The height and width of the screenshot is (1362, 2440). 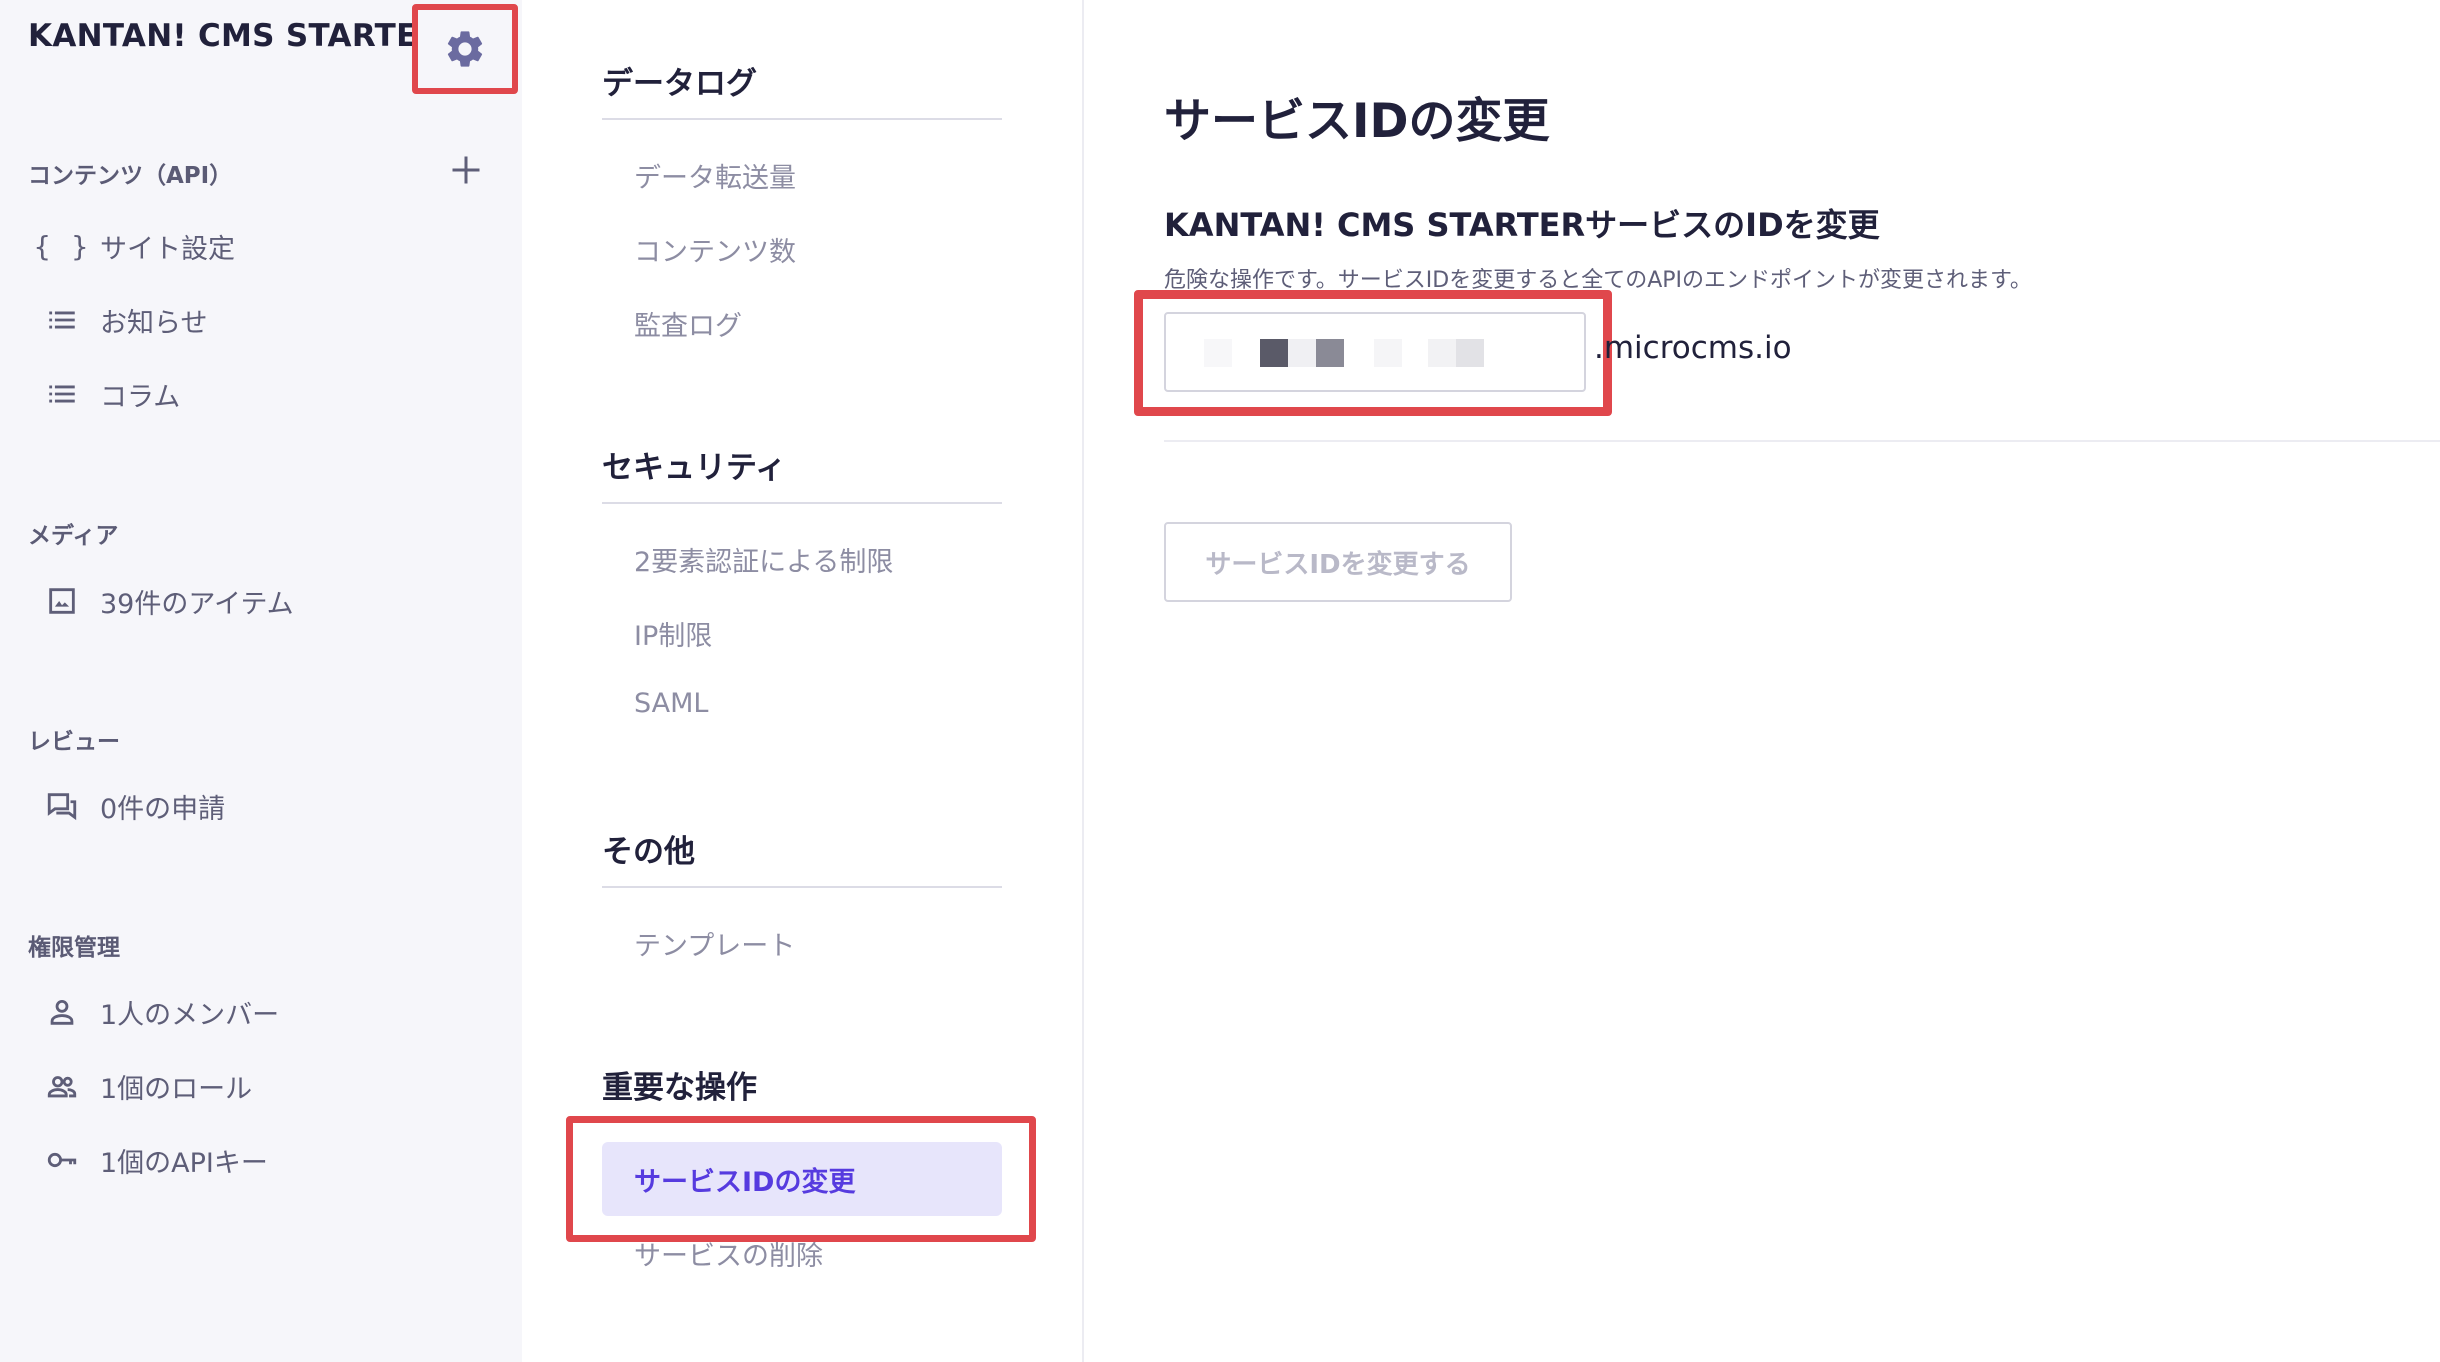 I want to click on sidebar-item-news: お知らせ, so click(x=258, y=320).